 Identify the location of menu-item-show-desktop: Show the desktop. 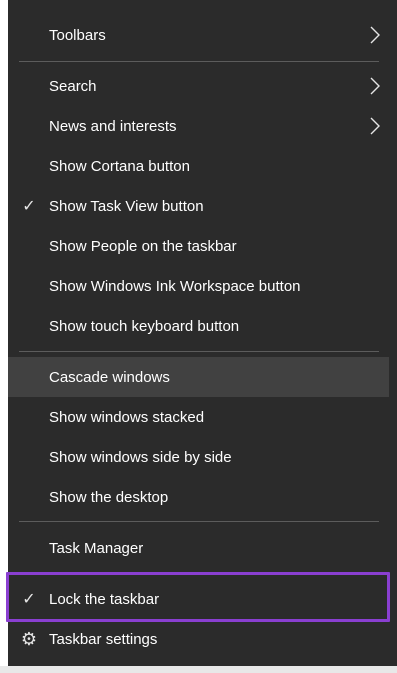
(198, 497).